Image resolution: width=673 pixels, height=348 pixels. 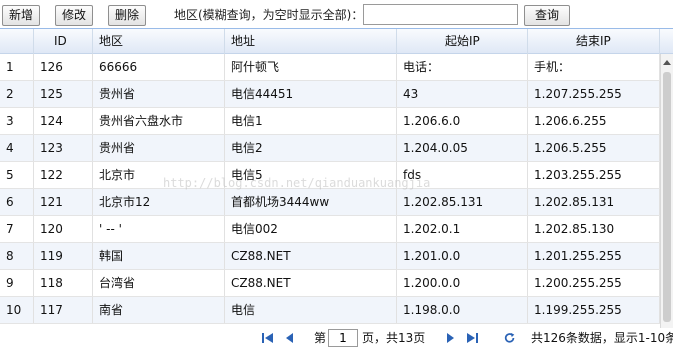 What do you see at coordinates (17, 175) in the screenshot?
I see `cell-rownum: 5` at bounding box center [17, 175].